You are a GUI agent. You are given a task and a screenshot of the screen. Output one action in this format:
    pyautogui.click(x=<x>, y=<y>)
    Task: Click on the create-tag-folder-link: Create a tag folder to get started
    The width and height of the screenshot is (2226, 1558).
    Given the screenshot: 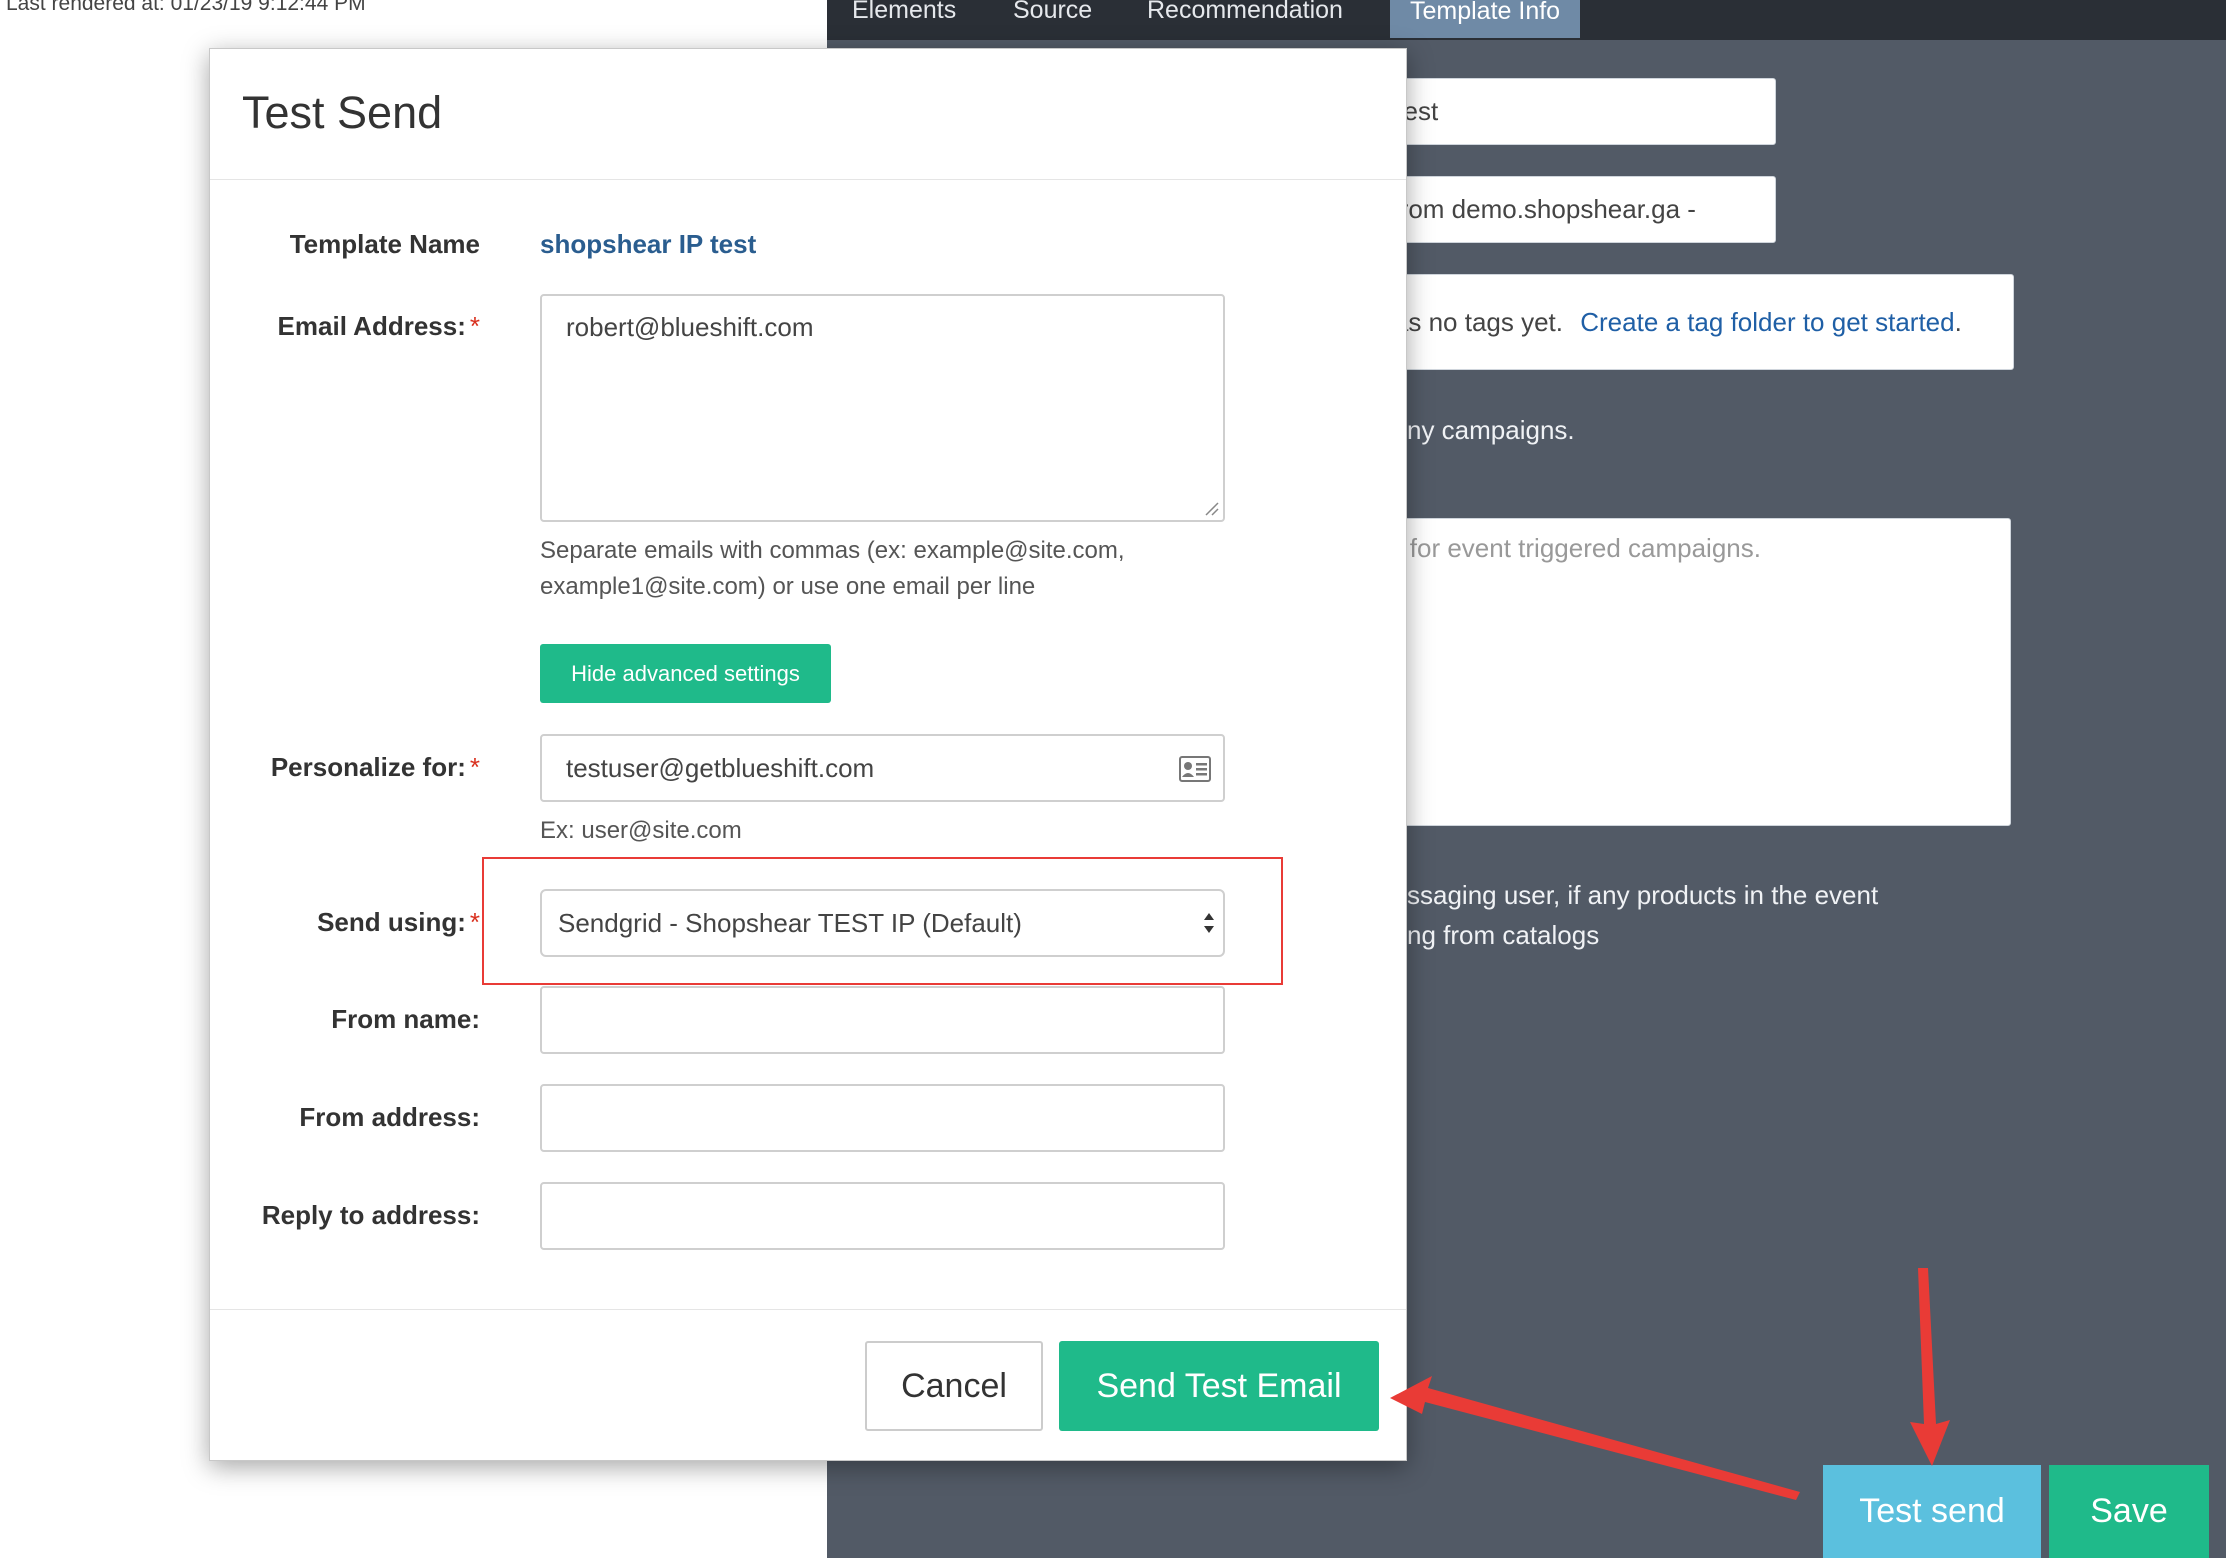 What is the action you would take?
    pyautogui.click(x=1767, y=322)
    